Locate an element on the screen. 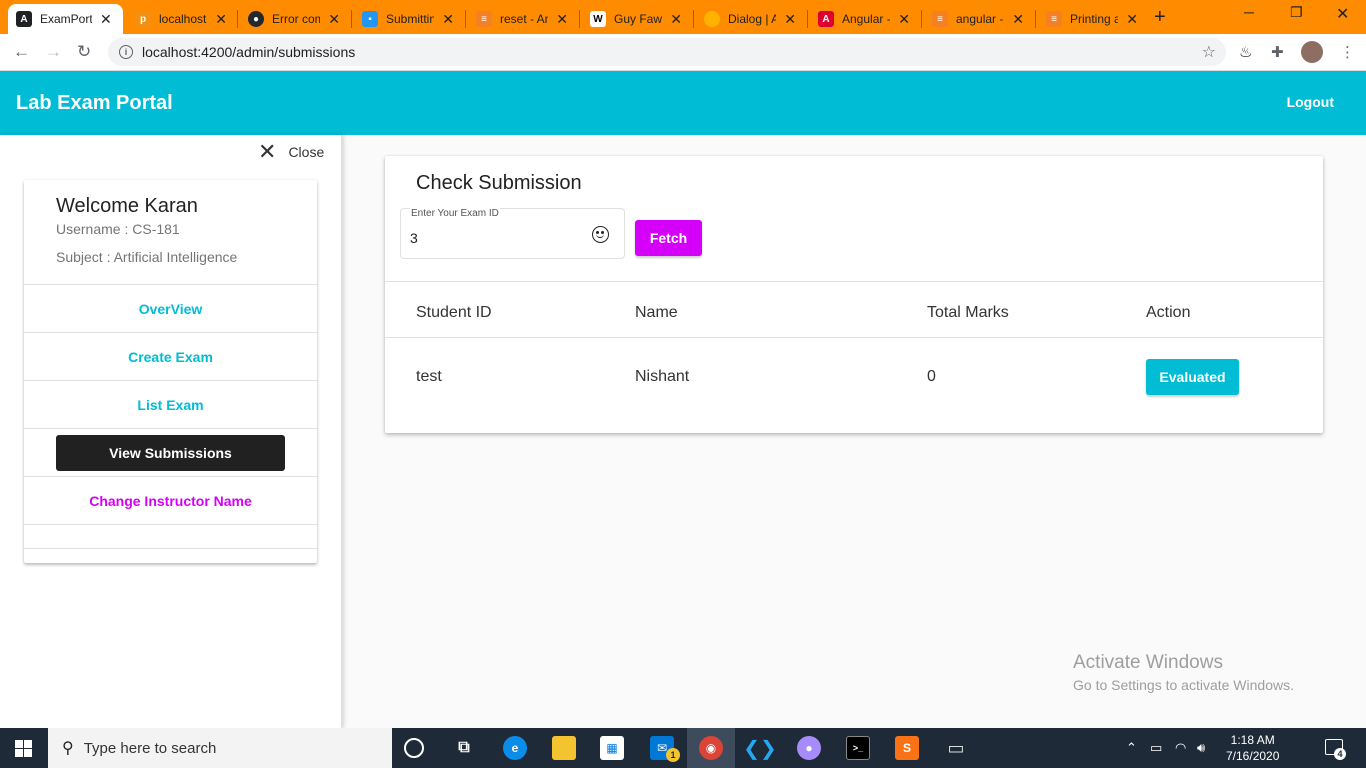 The width and height of the screenshot is (1366, 768). sidebar-item-create-exam: Create Exam is located at coordinates (170, 356).